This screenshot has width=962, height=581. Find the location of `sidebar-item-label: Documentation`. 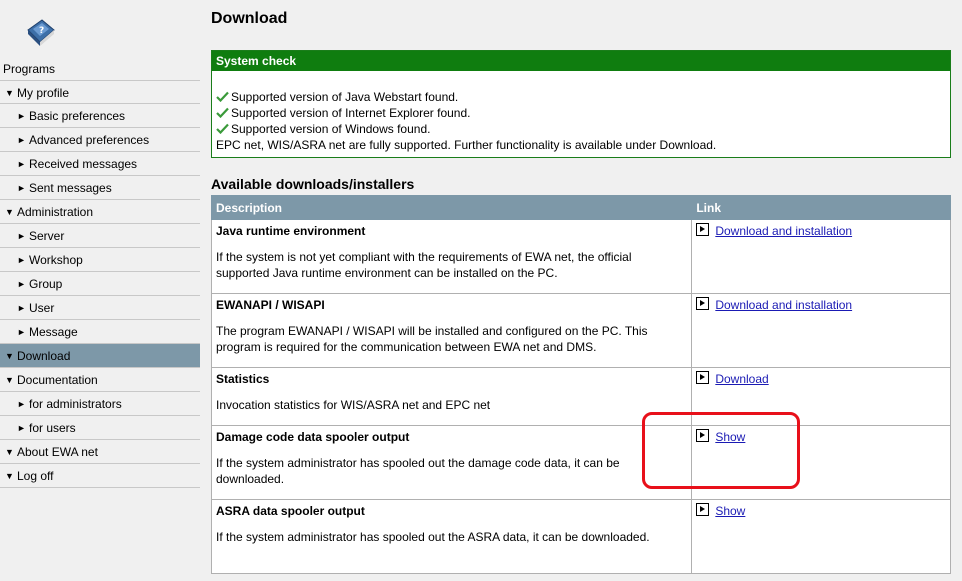

sidebar-item-label: Documentation is located at coordinates (57, 380).